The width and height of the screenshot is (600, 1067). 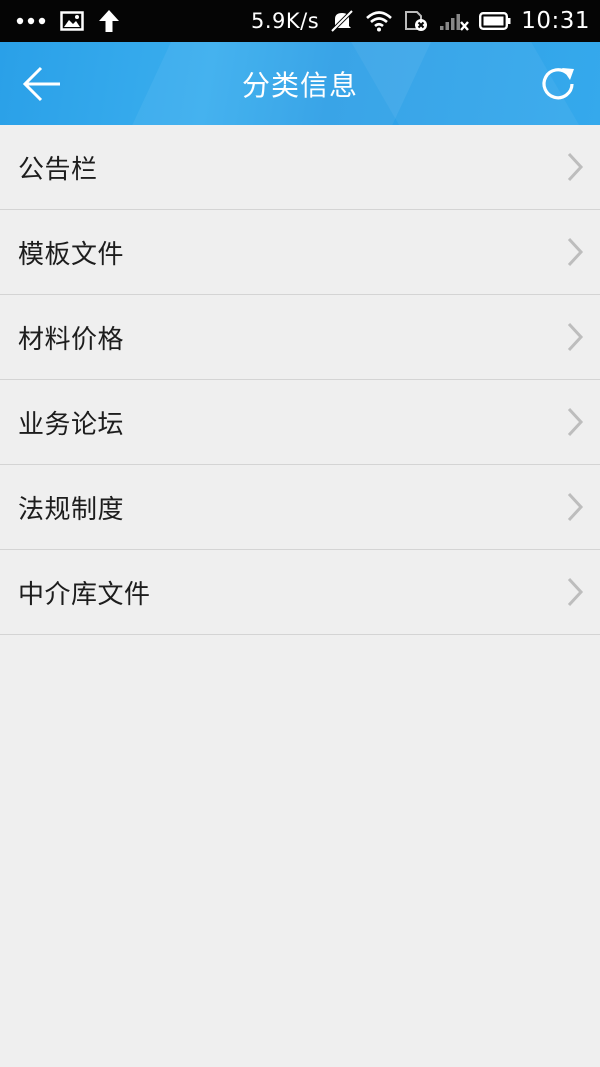 I want to click on list-item-material-prices: 材料价格, so click(x=300, y=337).